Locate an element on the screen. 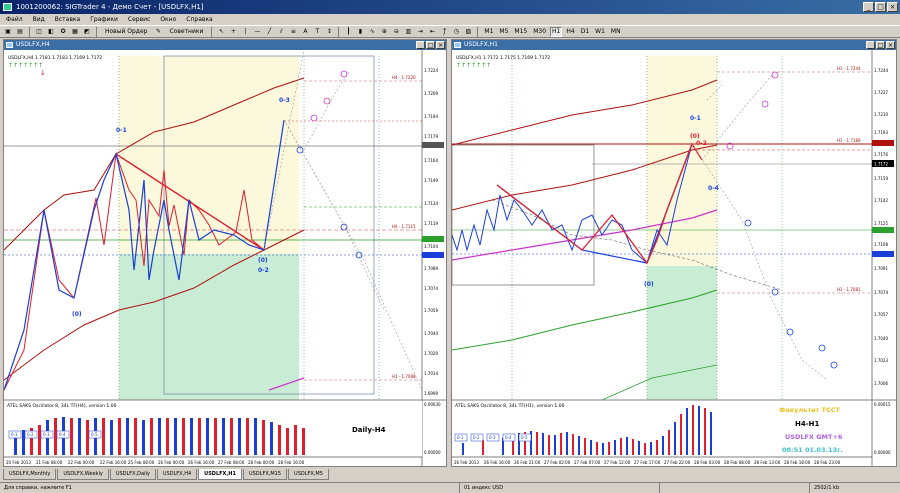 The width and height of the screenshot is (900, 493). svg-text: 27 Feb 08:00 is located at coordinates (231, 462).